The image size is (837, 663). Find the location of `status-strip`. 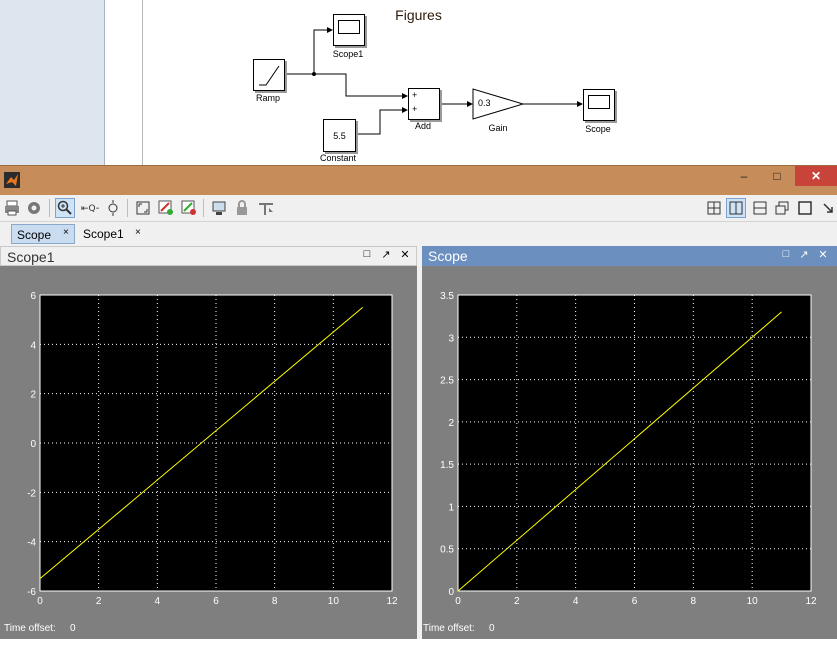

status-strip is located at coordinates (418, 651).